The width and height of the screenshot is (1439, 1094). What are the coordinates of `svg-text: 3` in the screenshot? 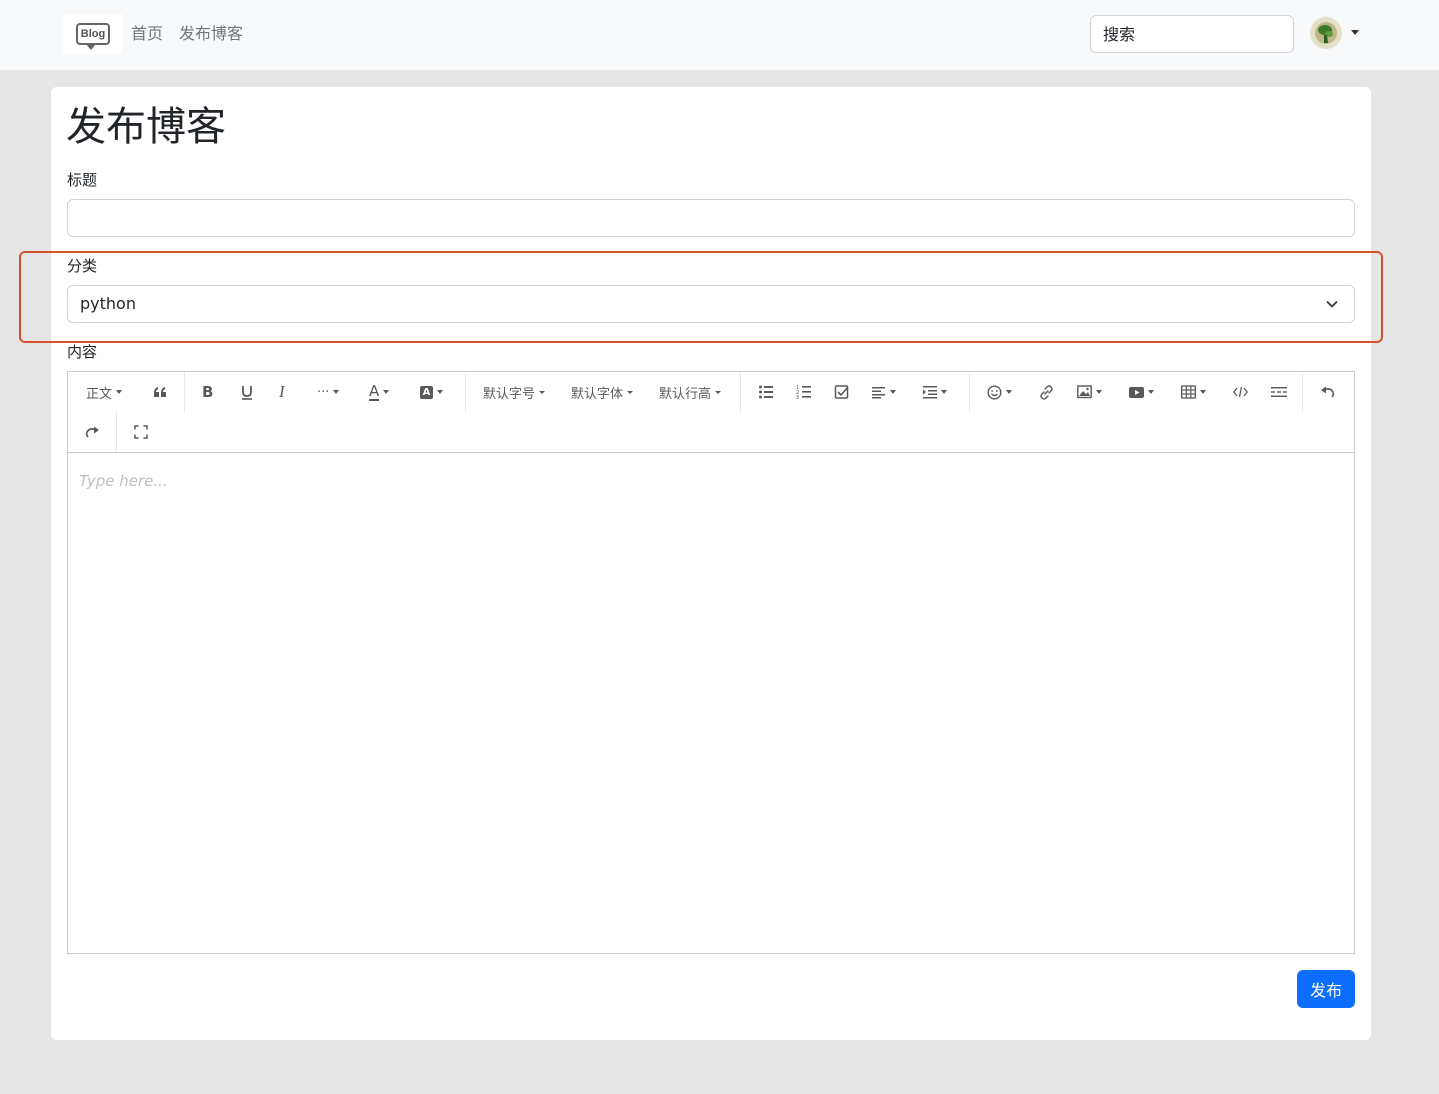 It's located at (797, 397).